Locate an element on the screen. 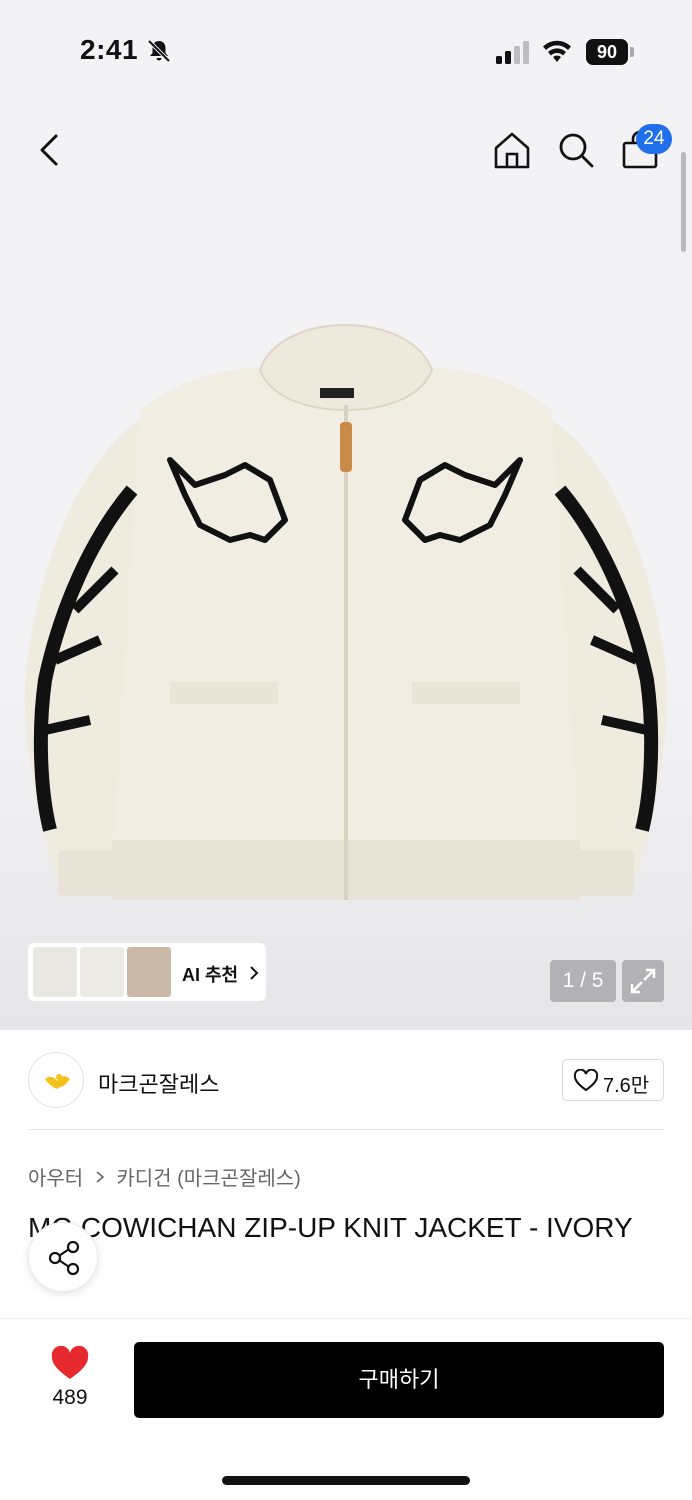 The height and width of the screenshot is (1500, 692). scrollbar is located at coordinates (683, 202).